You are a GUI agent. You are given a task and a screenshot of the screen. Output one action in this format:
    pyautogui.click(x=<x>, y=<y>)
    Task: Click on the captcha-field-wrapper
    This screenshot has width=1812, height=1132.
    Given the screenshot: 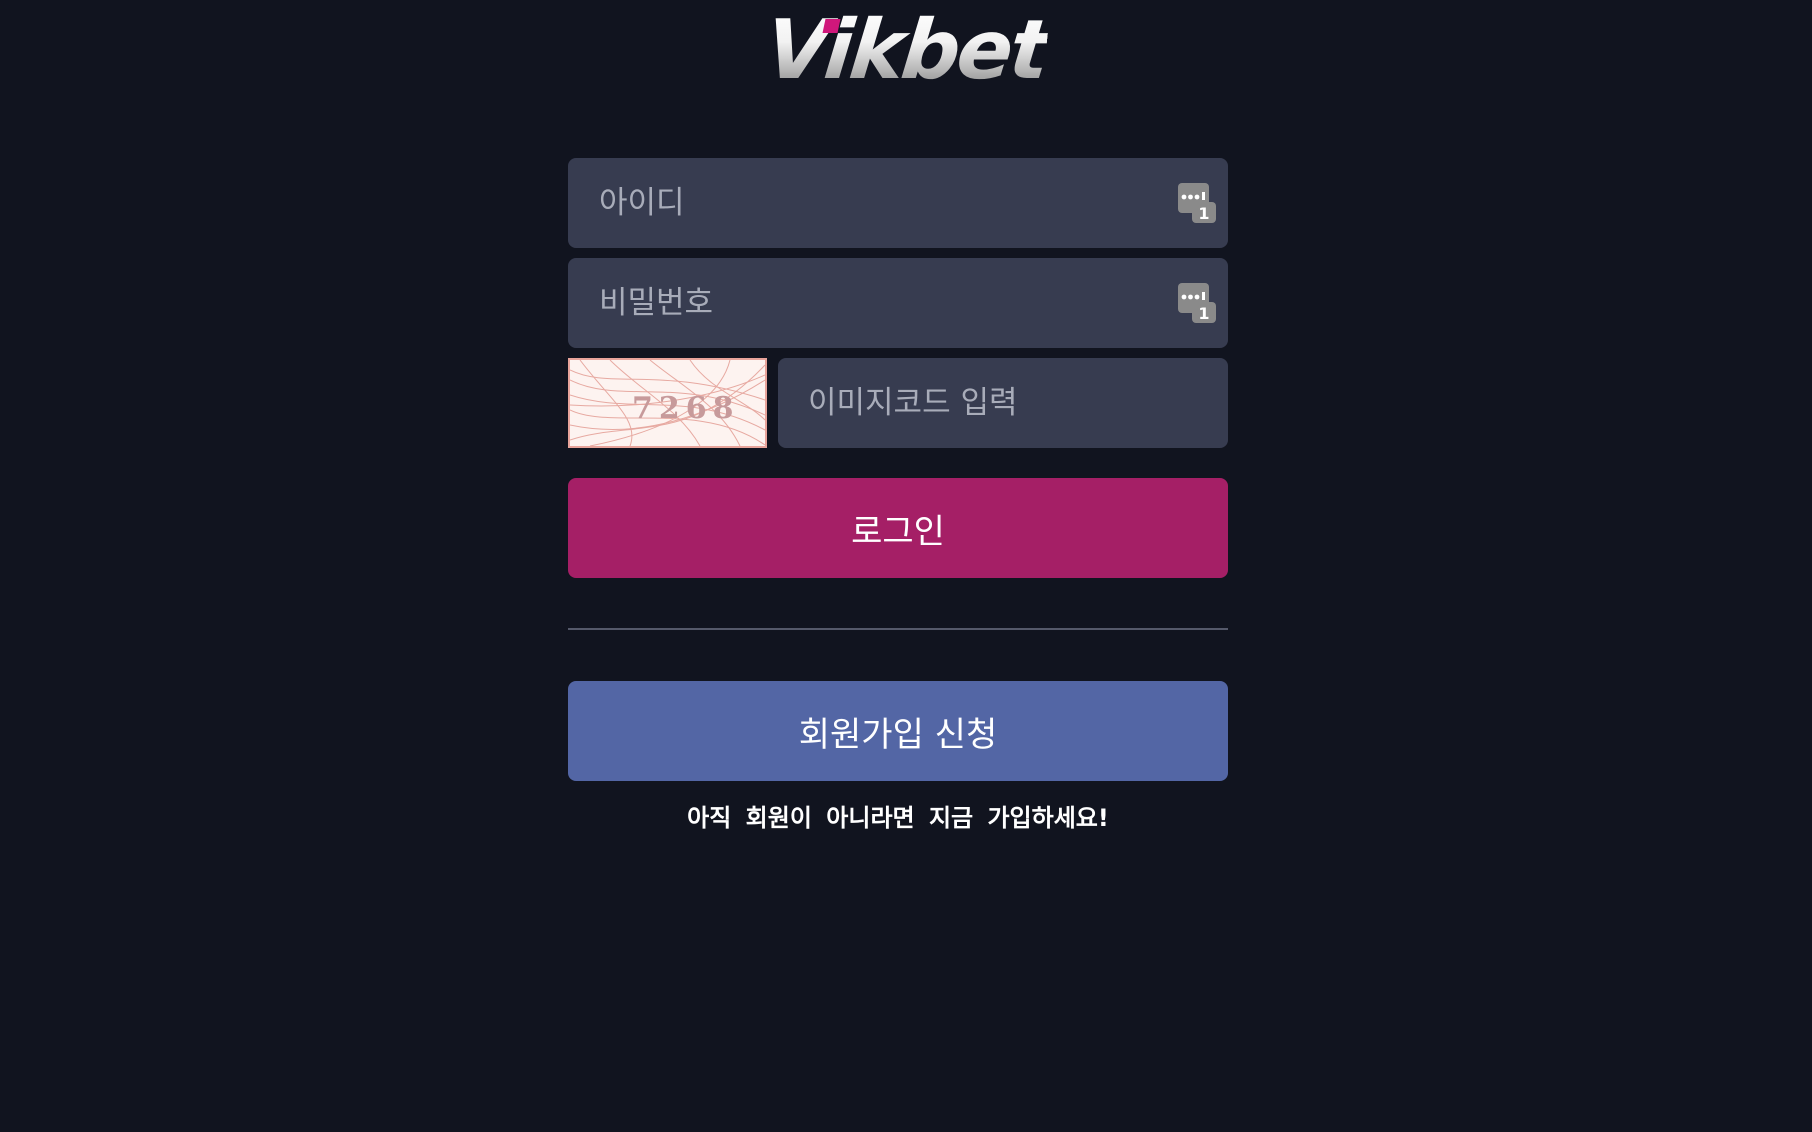 What is the action you would take?
    pyautogui.click(x=1003, y=403)
    